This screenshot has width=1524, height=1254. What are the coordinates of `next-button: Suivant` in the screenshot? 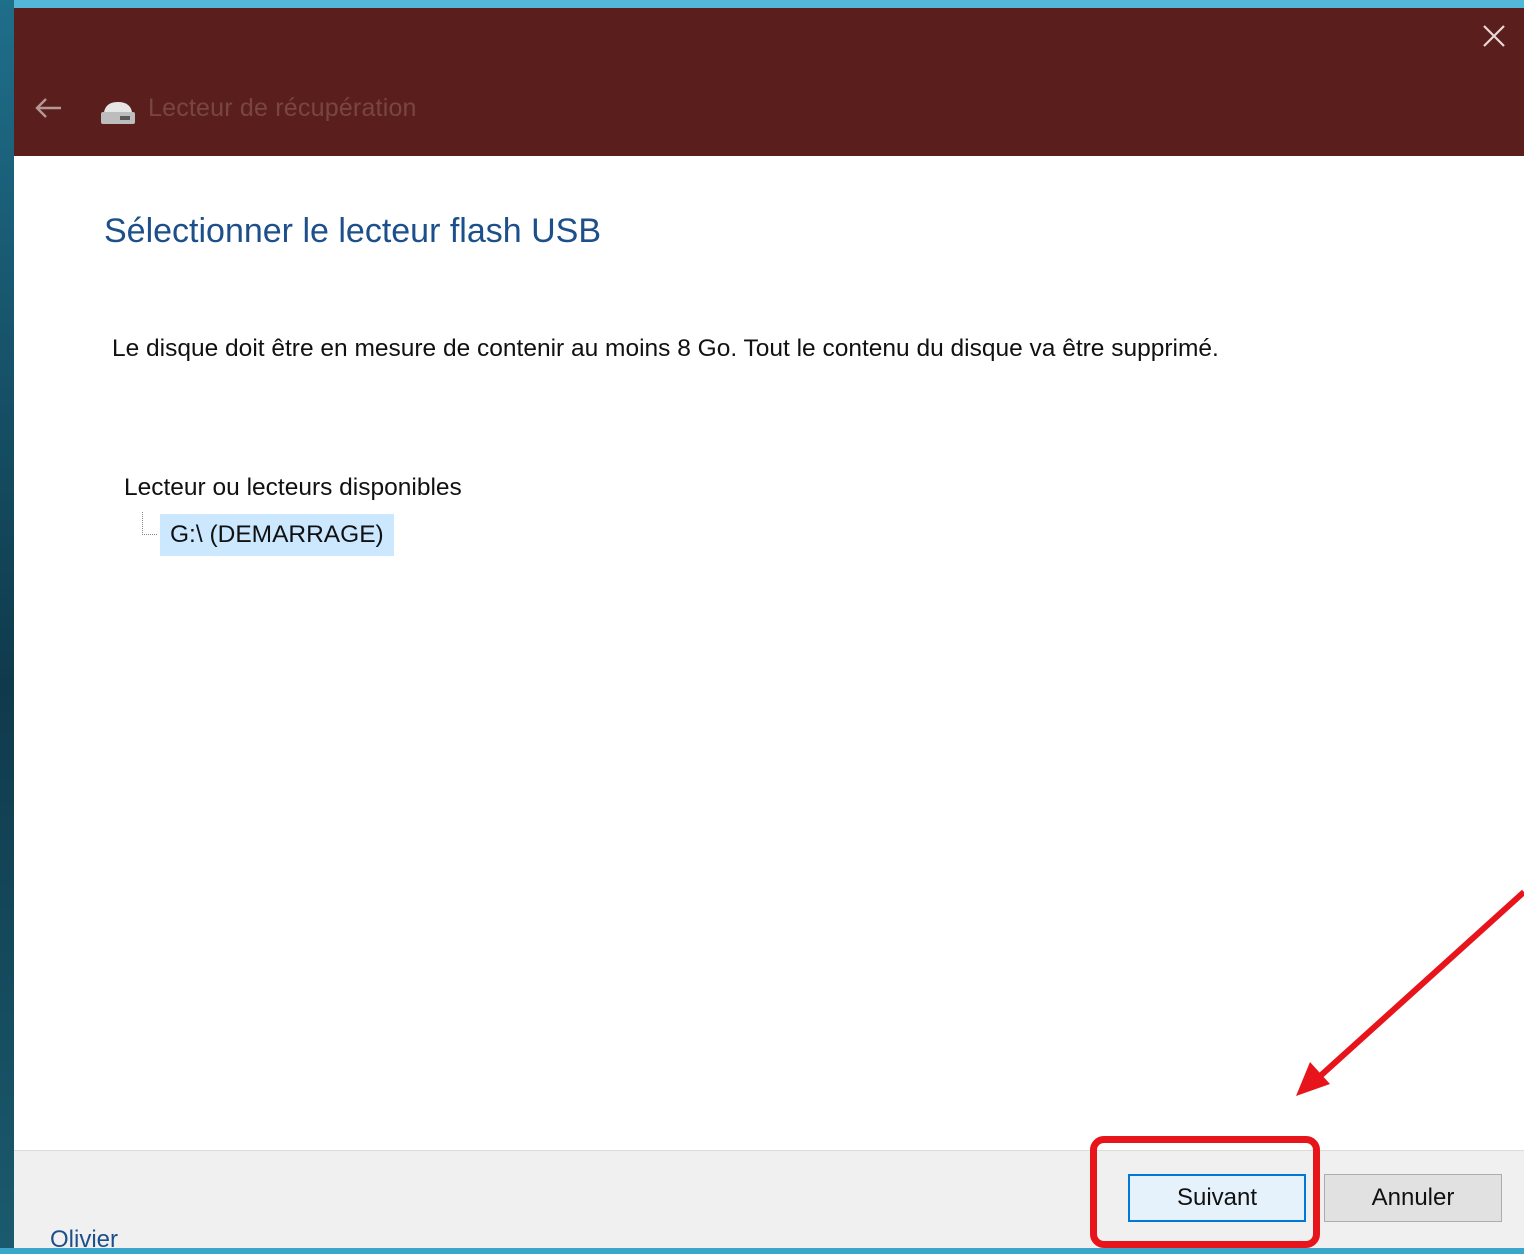 It's located at (1217, 1198).